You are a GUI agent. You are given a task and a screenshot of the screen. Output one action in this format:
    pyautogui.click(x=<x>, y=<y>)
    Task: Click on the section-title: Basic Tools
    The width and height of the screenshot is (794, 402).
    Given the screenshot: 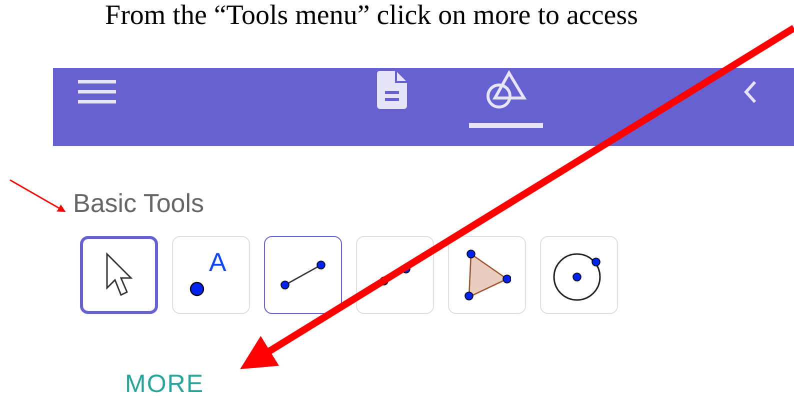 What is the action you would take?
    pyautogui.click(x=139, y=203)
    